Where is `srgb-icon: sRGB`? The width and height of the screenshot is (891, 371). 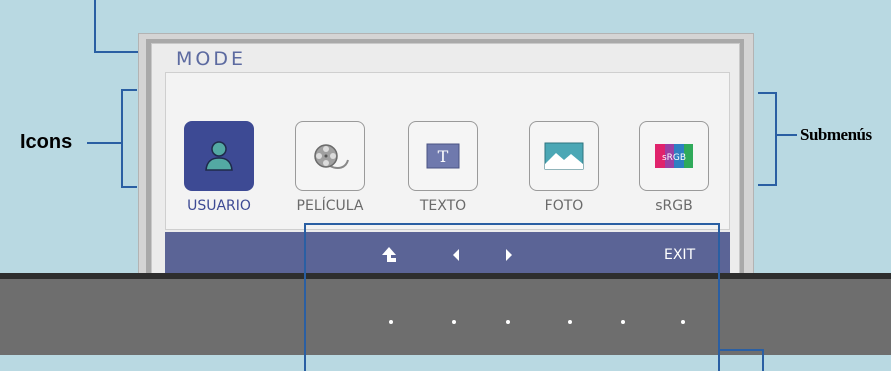 srgb-icon: sRGB is located at coordinates (674, 156).